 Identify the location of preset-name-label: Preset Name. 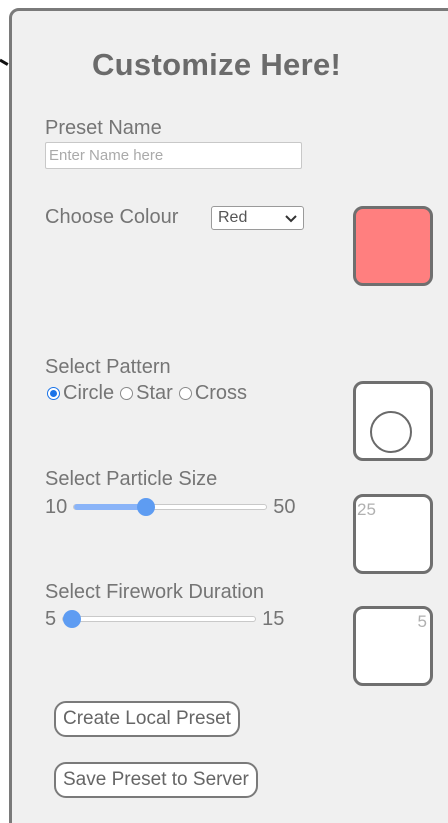
(103, 128).